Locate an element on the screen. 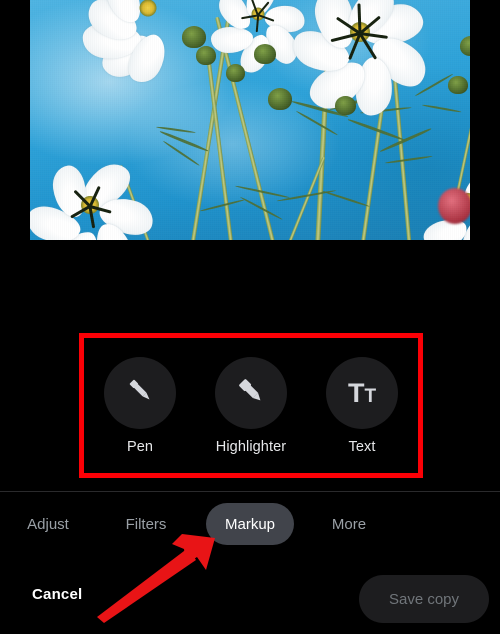 This screenshot has width=500, height=634. highlighter-icon is located at coordinates (251, 393).